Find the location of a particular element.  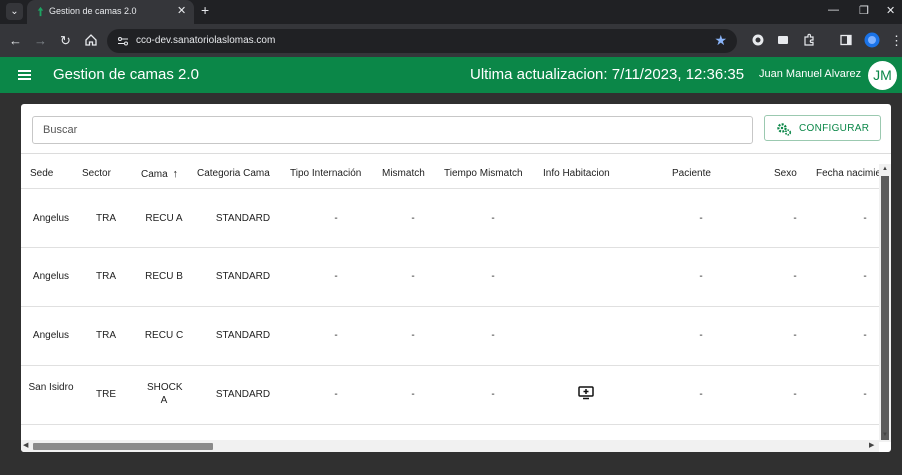

vertical-scroll-thumb is located at coordinates (885, 308).